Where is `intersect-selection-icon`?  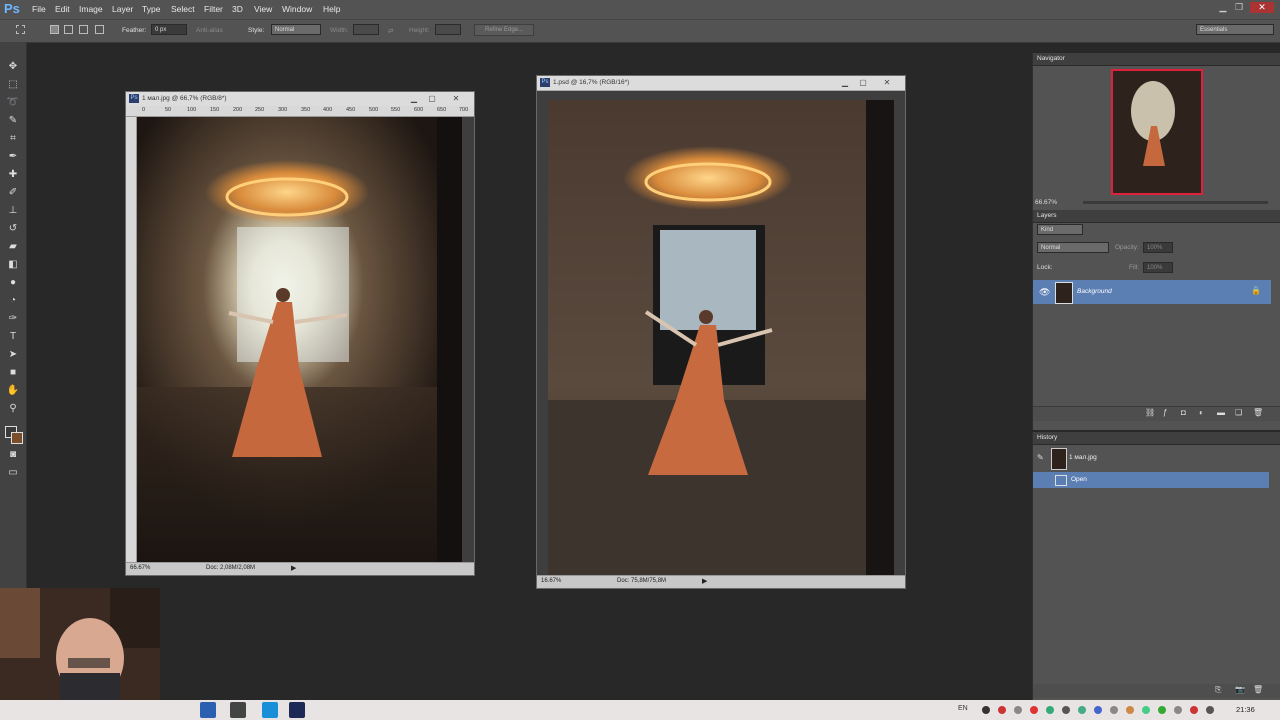
intersect-selection-icon is located at coordinates (99, 29).